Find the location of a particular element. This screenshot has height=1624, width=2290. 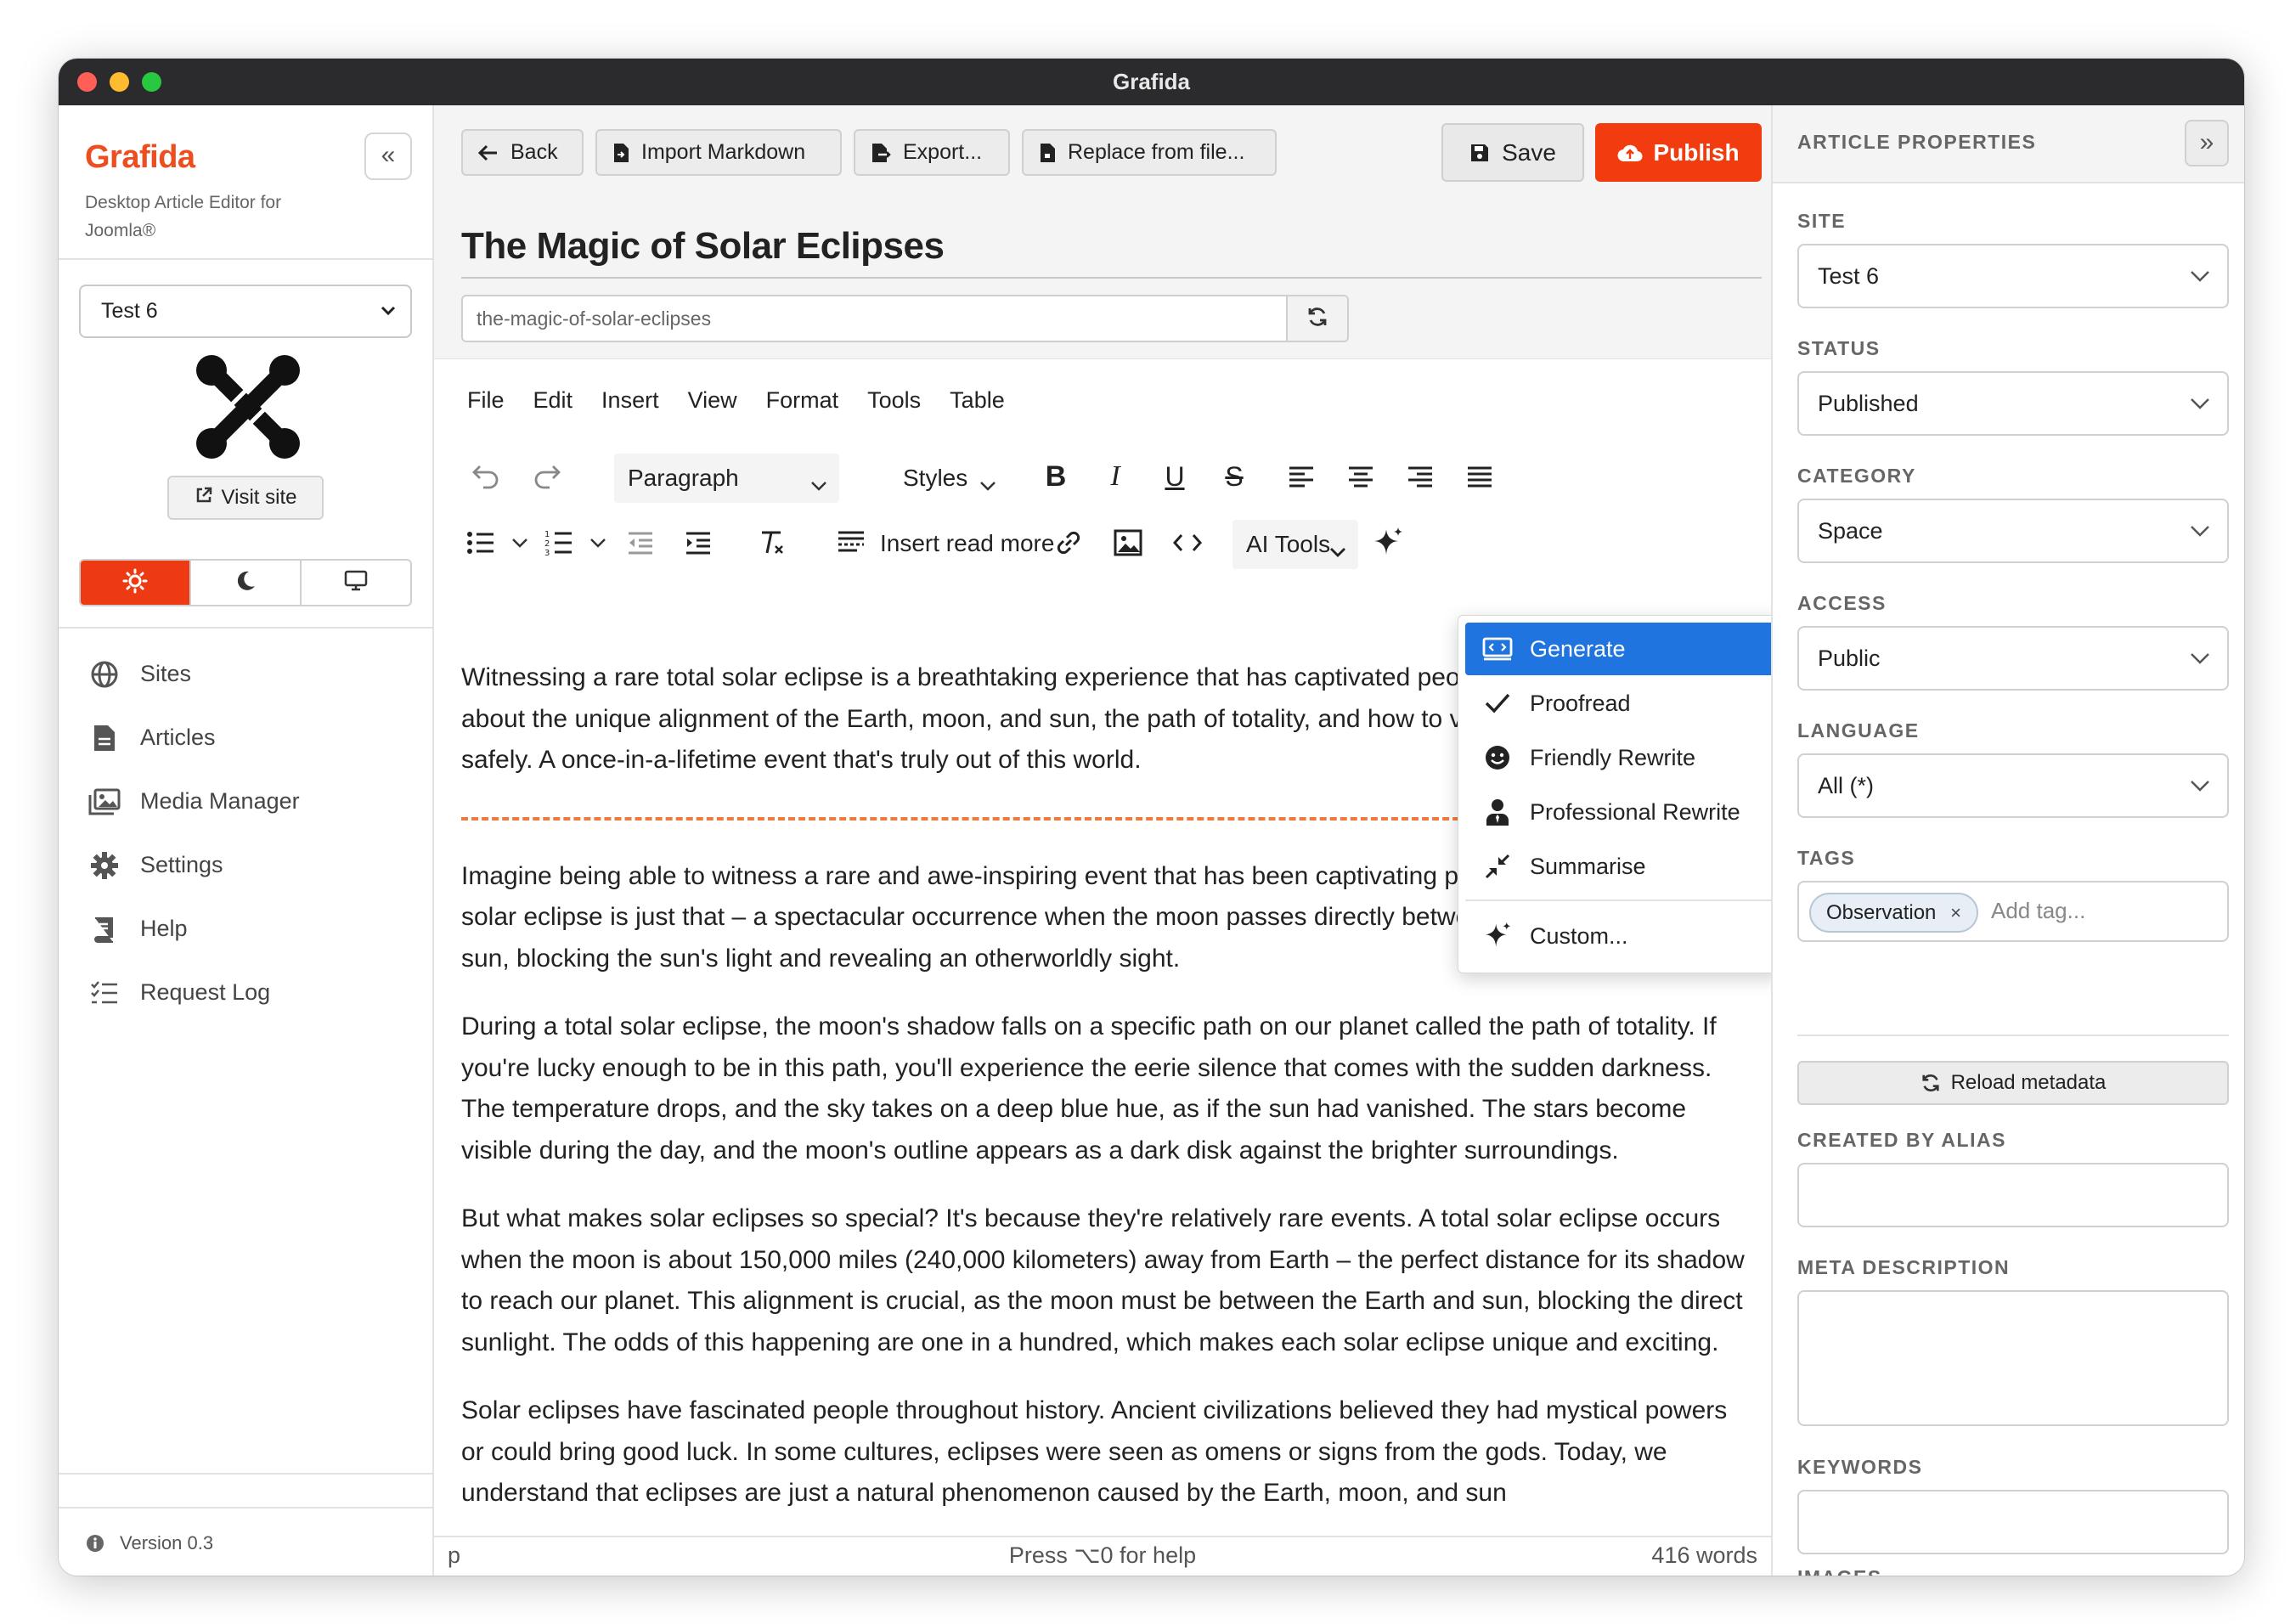

menu-file: File is located at coordinates (486, 401).